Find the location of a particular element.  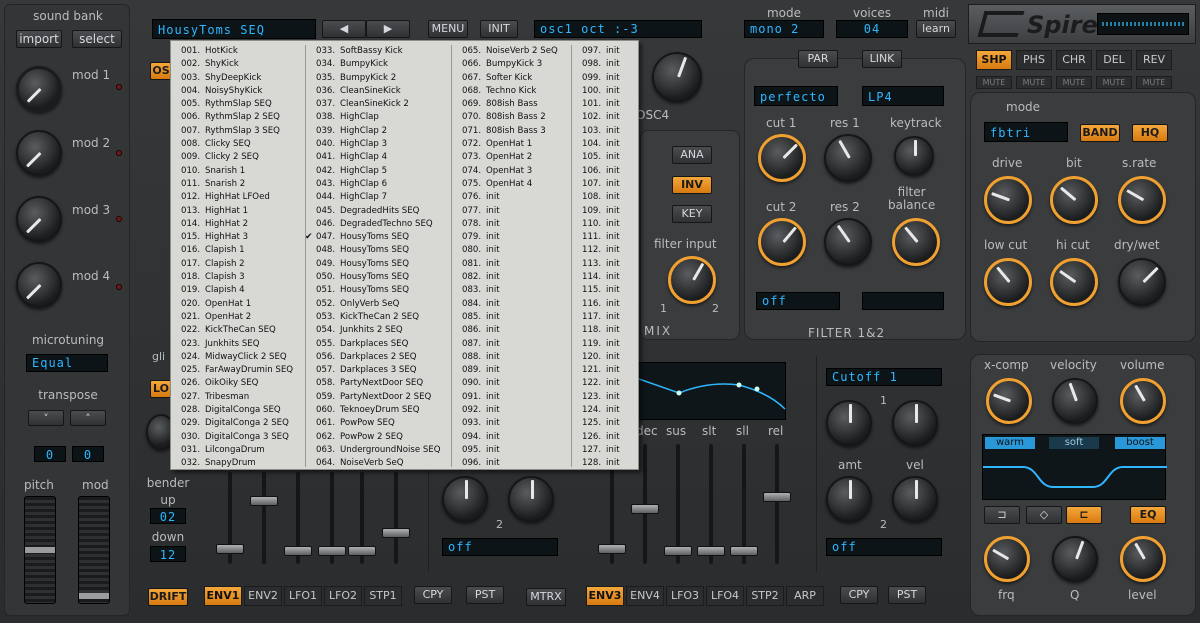

preset-menu-item: 056. Darkplaces 2 SEQ is located at coordinates (378, 357).